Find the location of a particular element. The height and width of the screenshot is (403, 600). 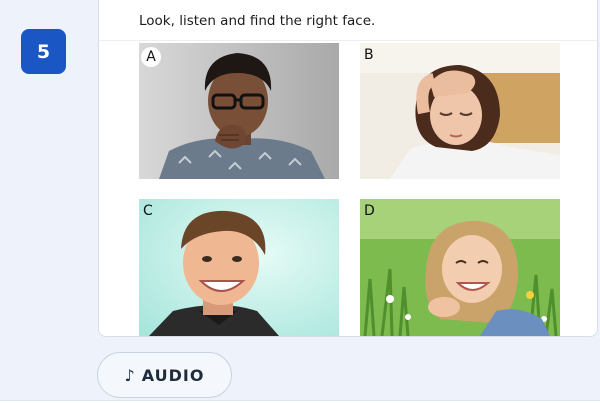

answer-option-d: D is located at coordinates (460, 267).